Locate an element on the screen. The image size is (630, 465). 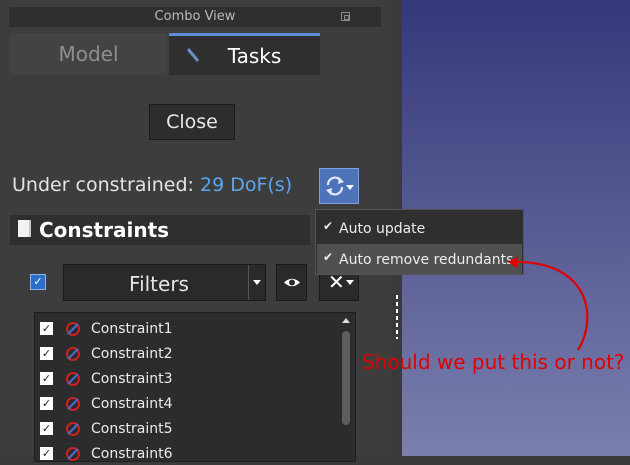
visibility-button is located at coordinates (291, 282).